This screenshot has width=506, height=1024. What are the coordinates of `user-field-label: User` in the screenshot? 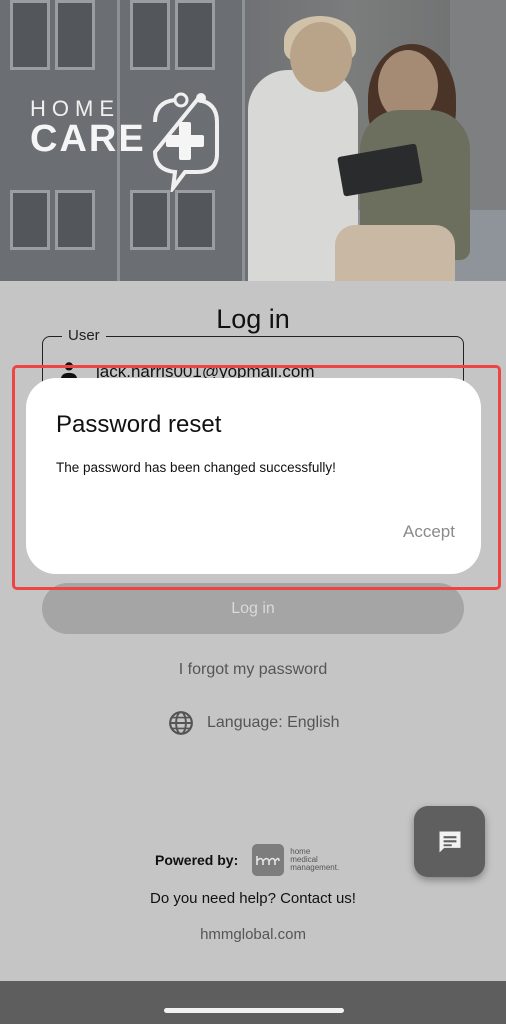 It's located at (84, 335).